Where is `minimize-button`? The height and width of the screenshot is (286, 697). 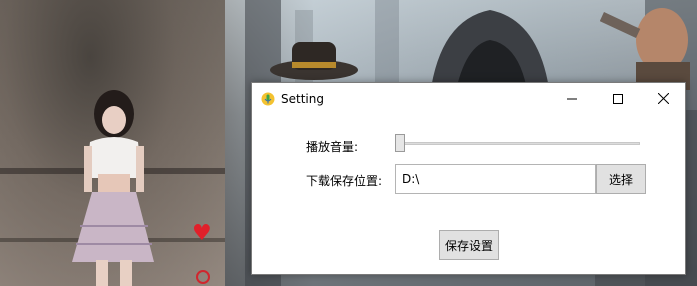
minimize-button is located at coordinates (572, 98).